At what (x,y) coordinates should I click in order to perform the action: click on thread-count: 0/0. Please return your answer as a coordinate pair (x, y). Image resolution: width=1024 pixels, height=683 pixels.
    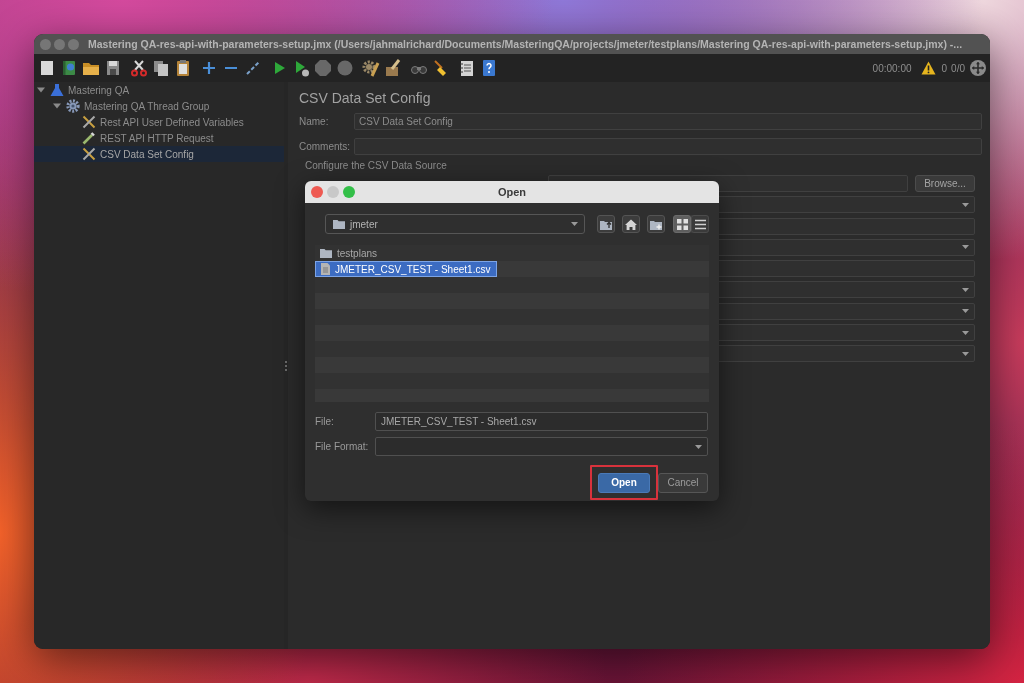
    Looking at the image, I should click on (958, 68).